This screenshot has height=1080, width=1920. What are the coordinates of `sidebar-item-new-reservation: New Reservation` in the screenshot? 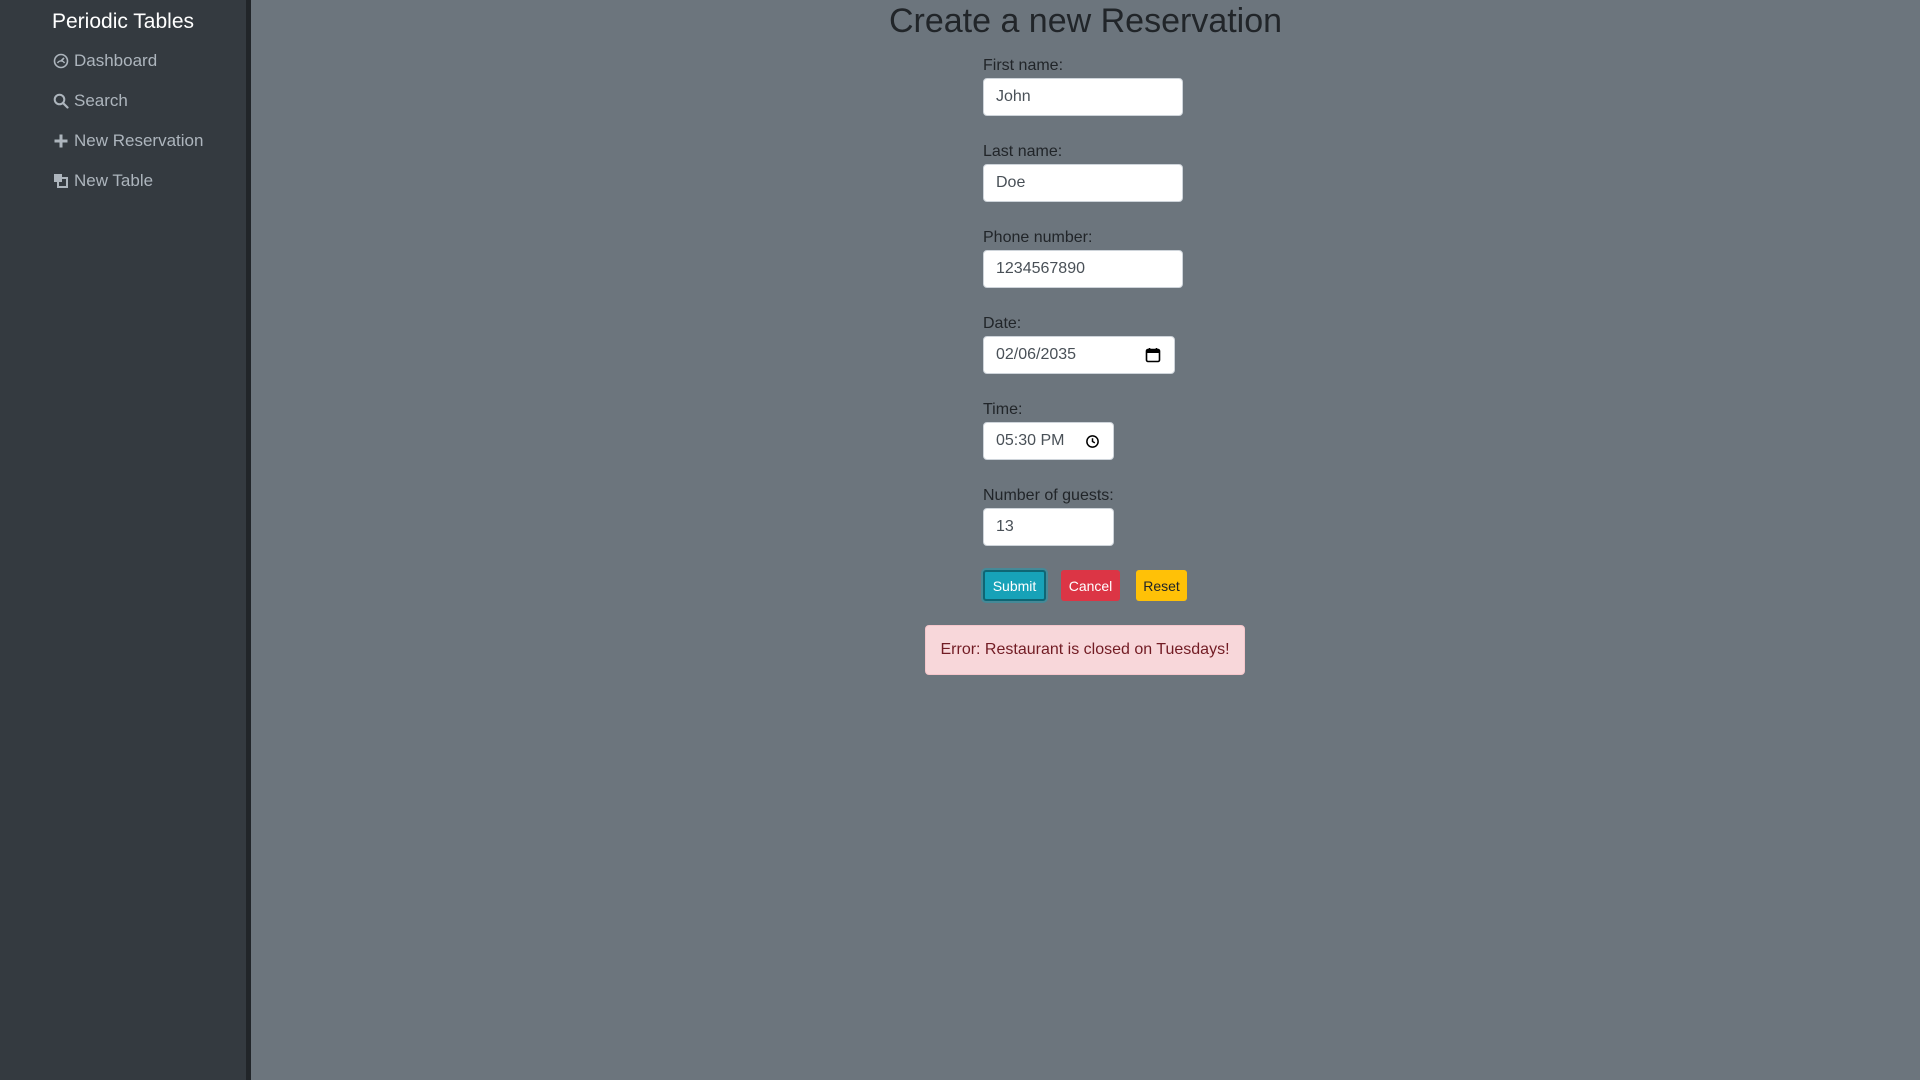 It's located at (127, 141).